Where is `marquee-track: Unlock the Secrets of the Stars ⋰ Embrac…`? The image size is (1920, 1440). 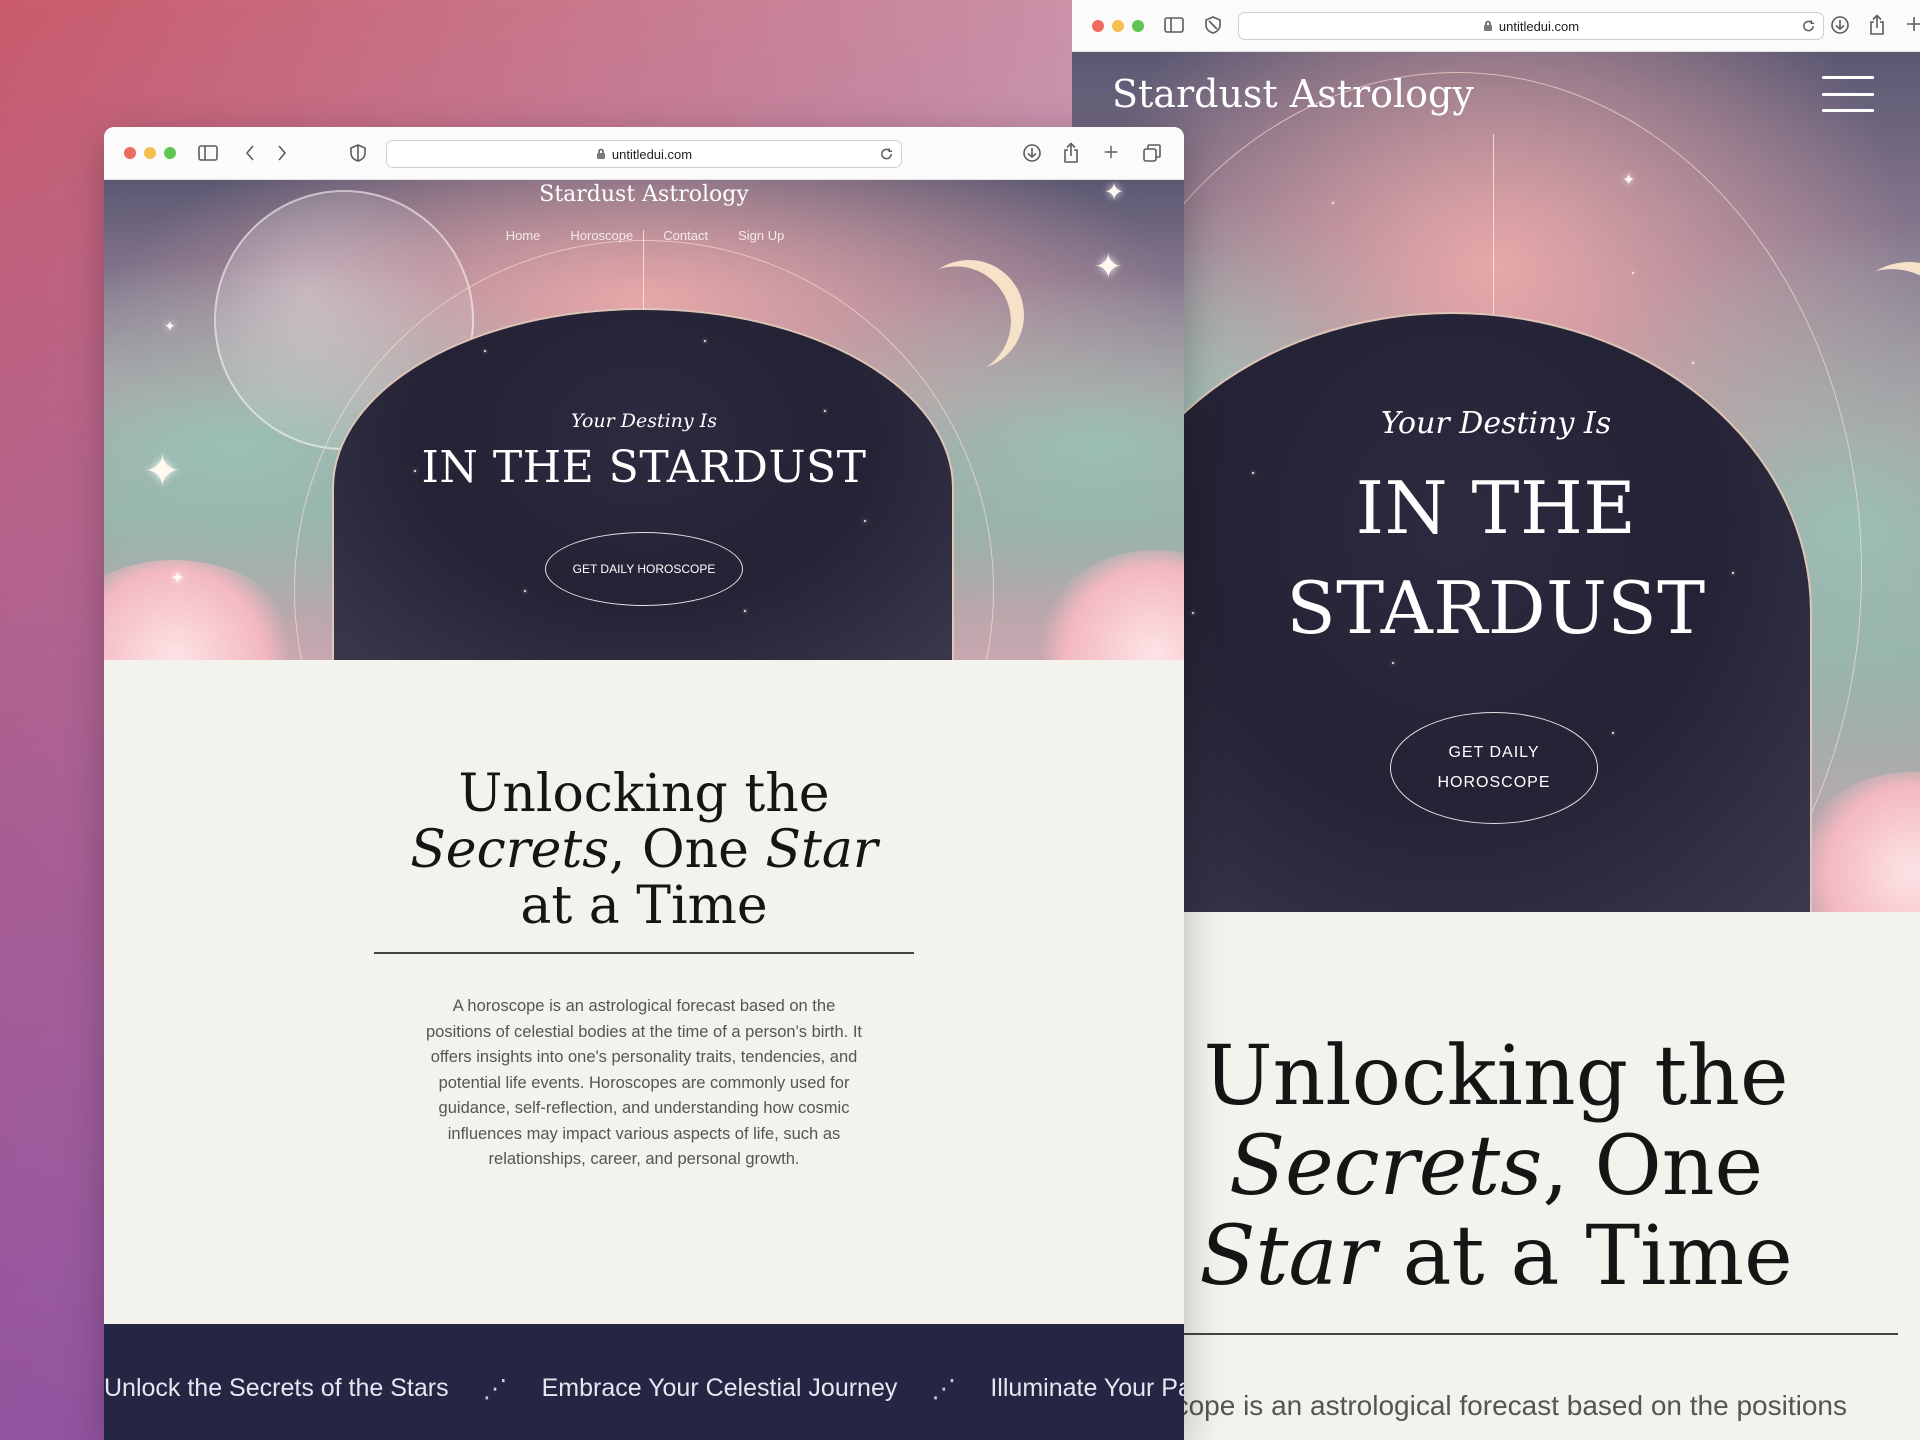 marquee-track: Unlock the Secrets of the Stars ⋰ Embrac… is located at coordinates (644, 1388).